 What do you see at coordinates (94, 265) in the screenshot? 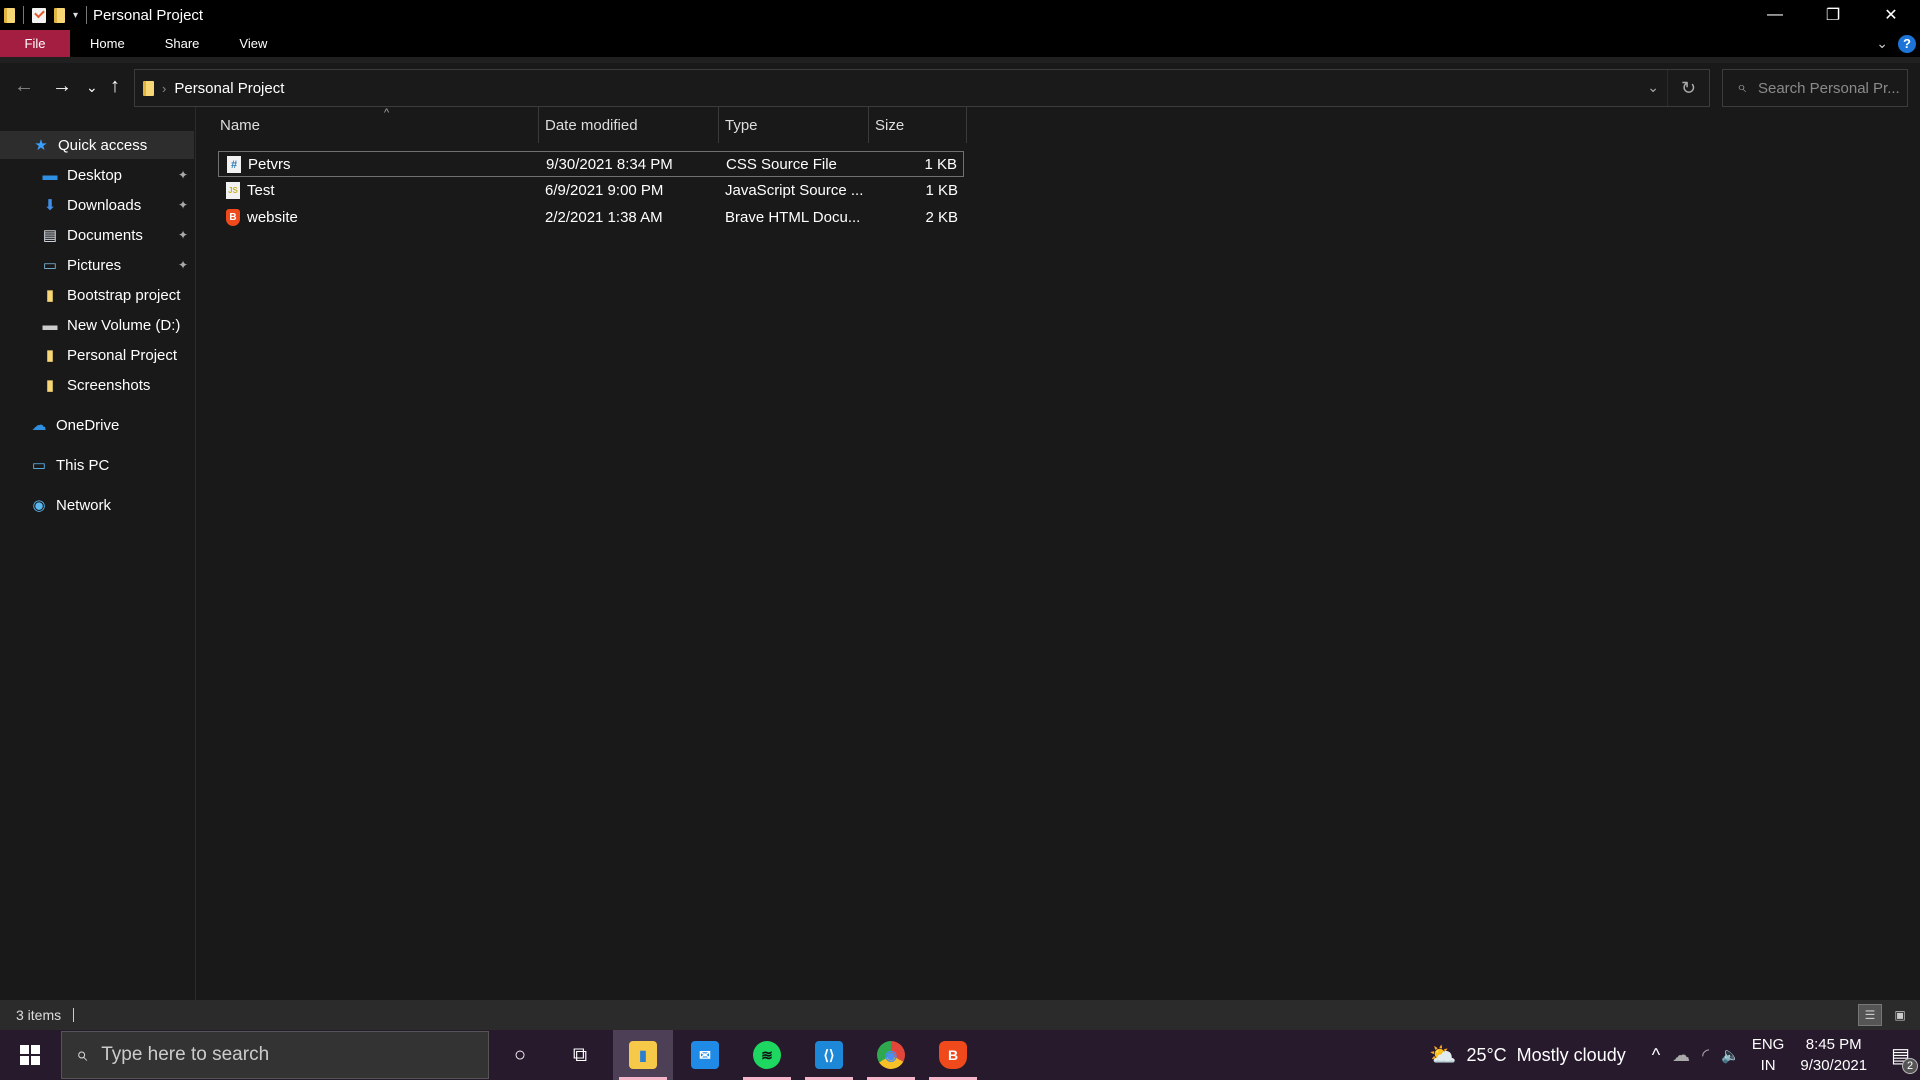
I see `sidebar-item-label: Pictures` at bounding box center [94, 265].